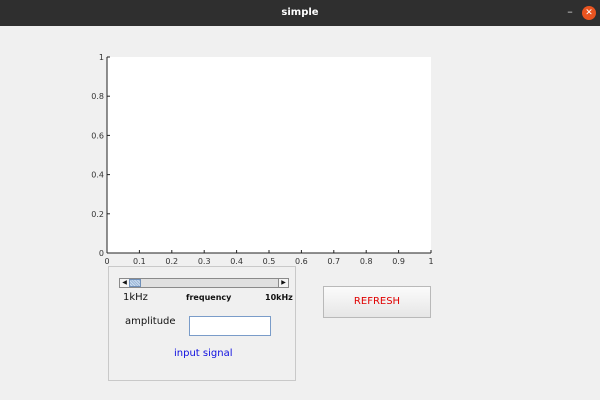 The image size is (600, 400). What do you see at coordinates (171, 261) in the screenshot?
I see `x-tick-label: 0.2` at bounding box center [171, 261].